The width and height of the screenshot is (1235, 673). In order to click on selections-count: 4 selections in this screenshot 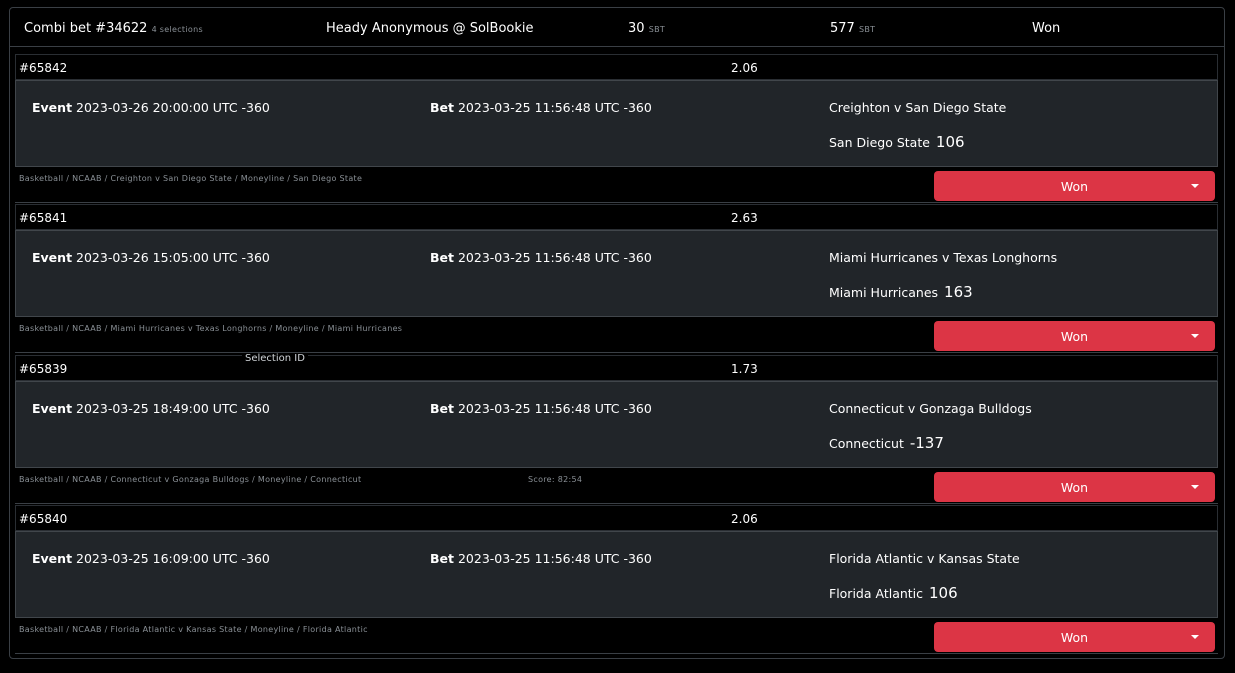, I will do `click(177, 29)`.